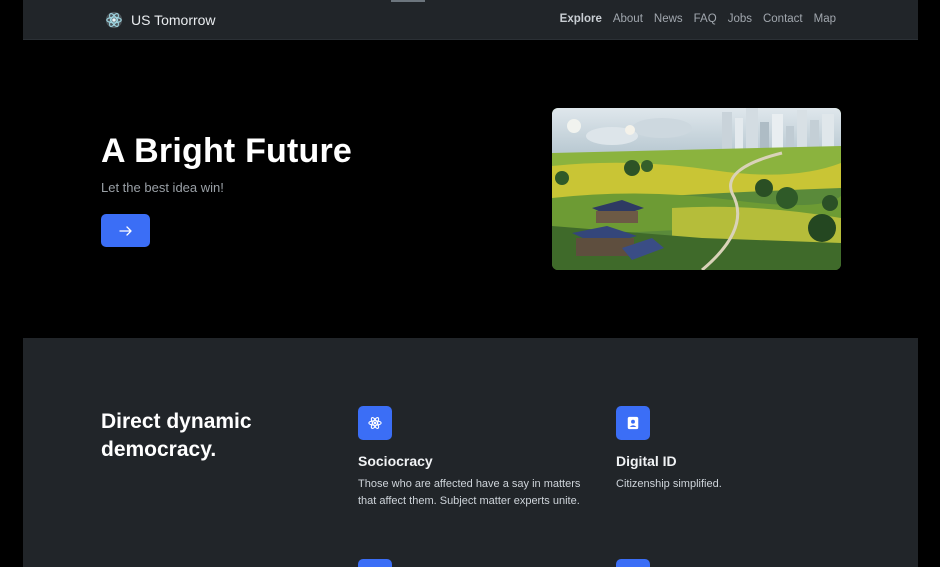 Image resolution: width=940 pixels, height=567 pixels. I want to click on arrow-right-icon, so click(125, 230).